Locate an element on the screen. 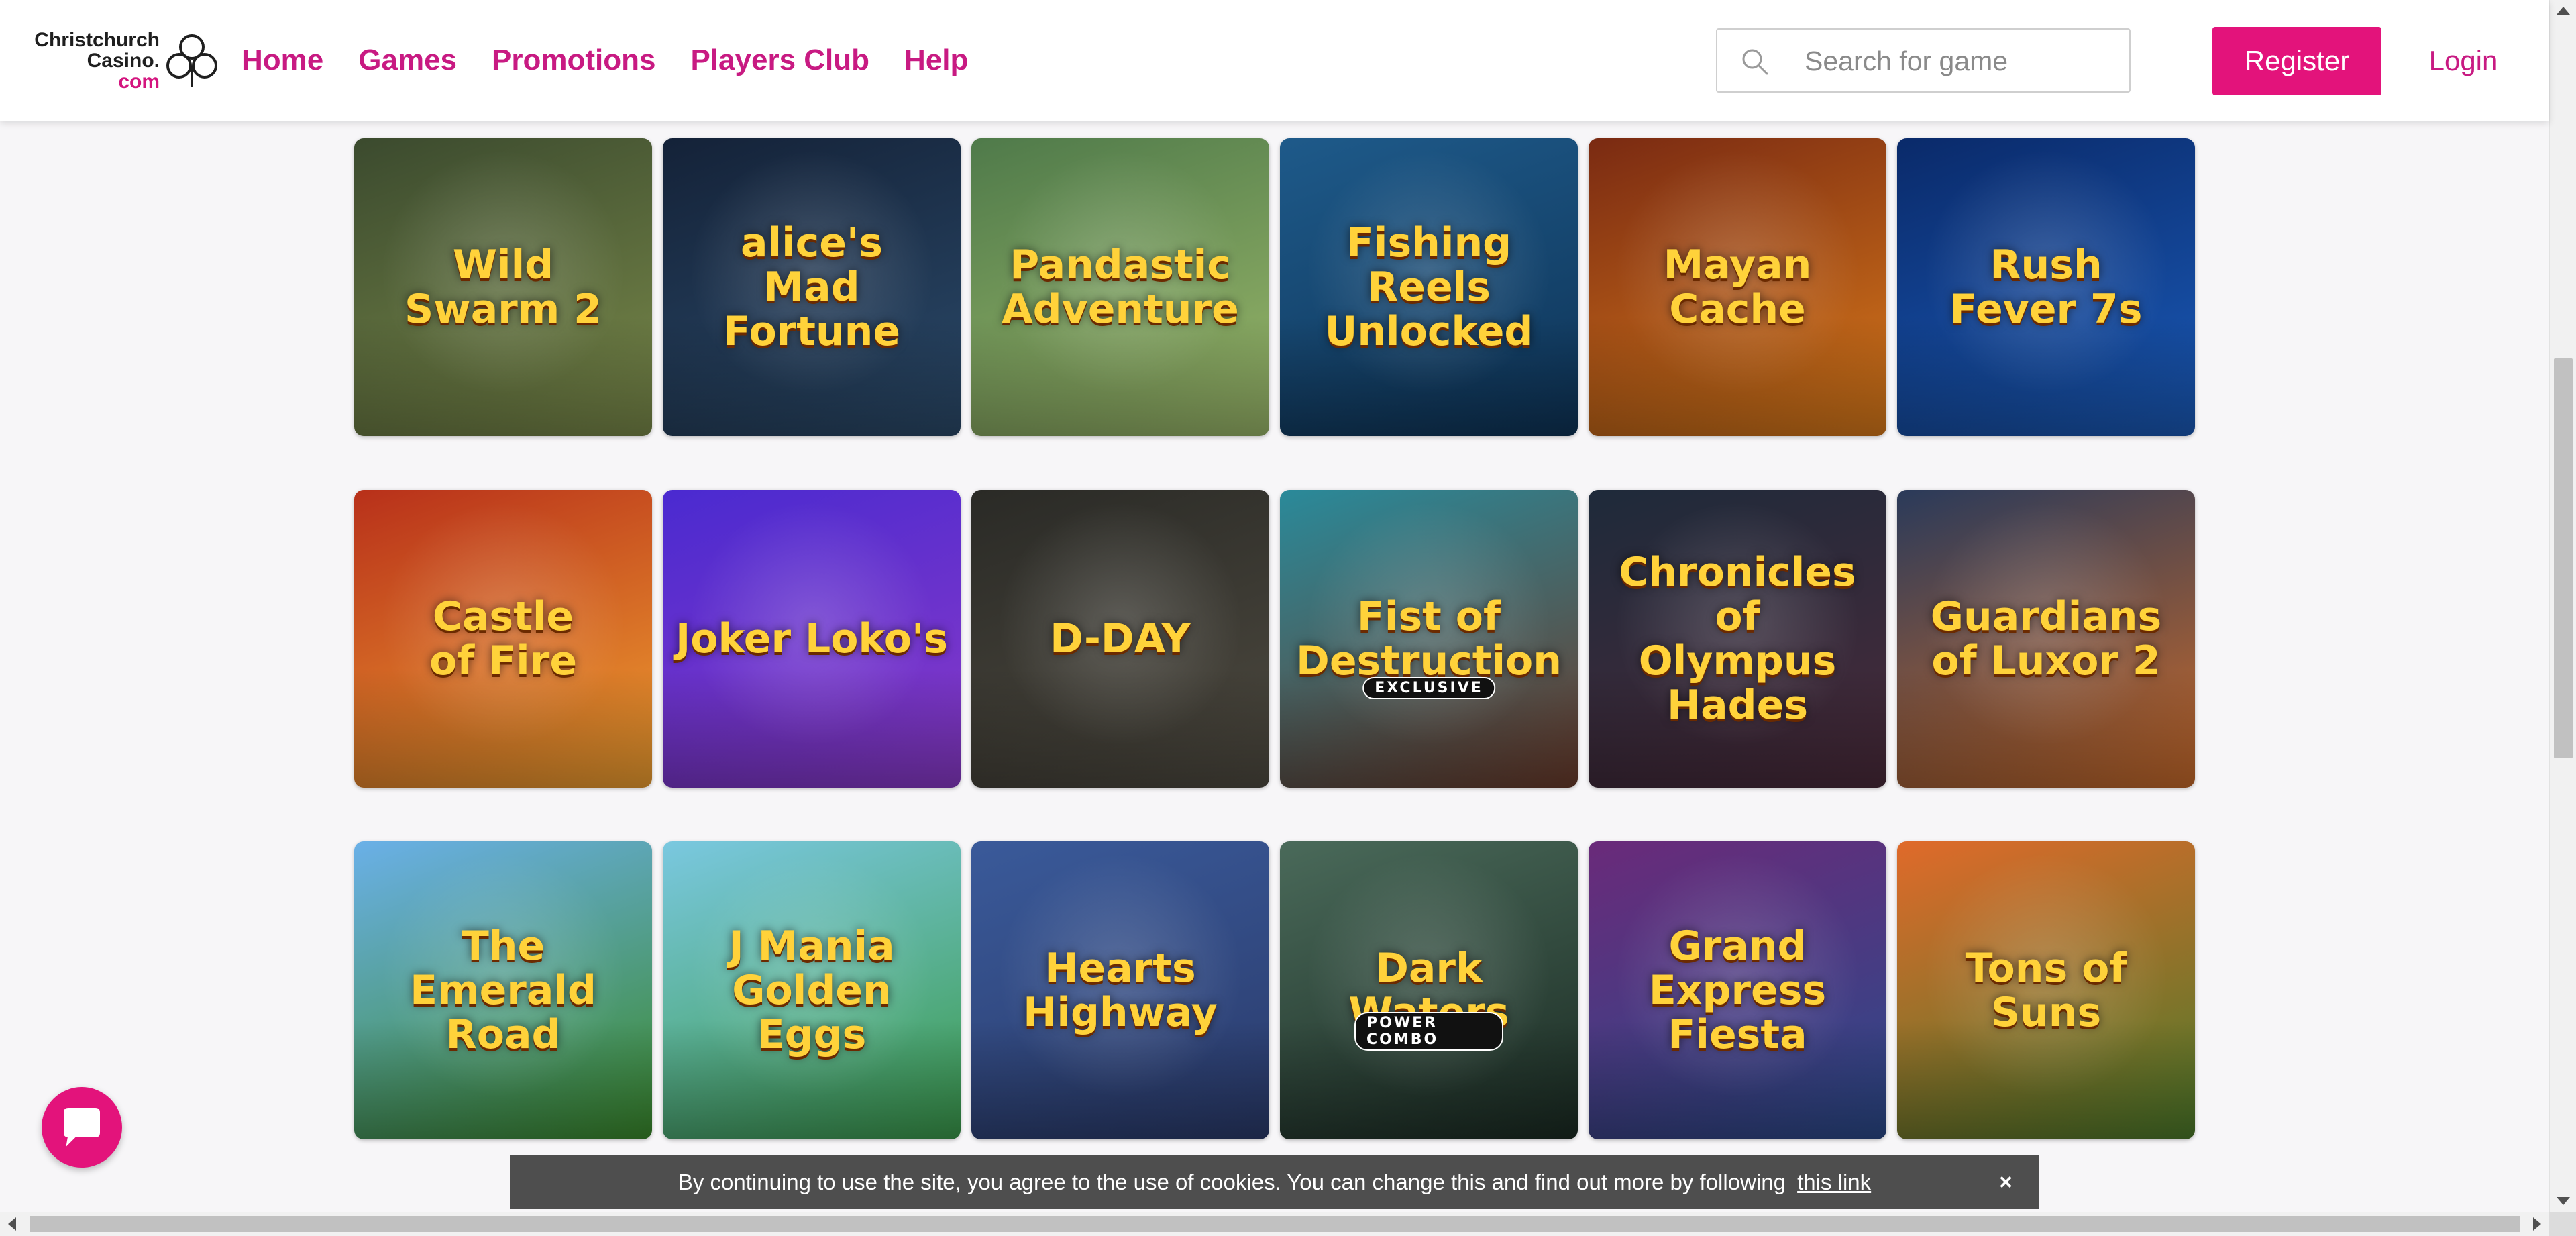 The image size is (2576, 1236). main-nav: Home Games Promotions Players Club Help is located at coordinates (604, 60).